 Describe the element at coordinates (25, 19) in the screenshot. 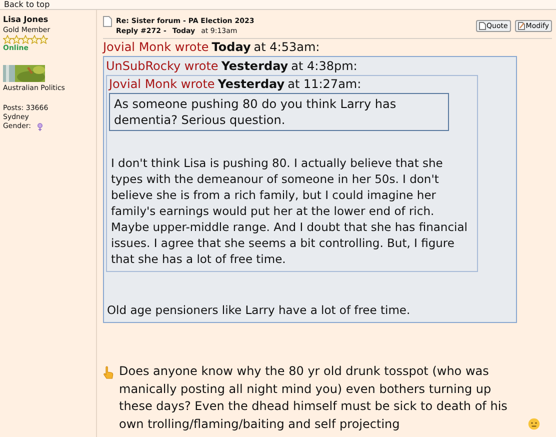

I see `author-name: Lisa Jones` at that location.